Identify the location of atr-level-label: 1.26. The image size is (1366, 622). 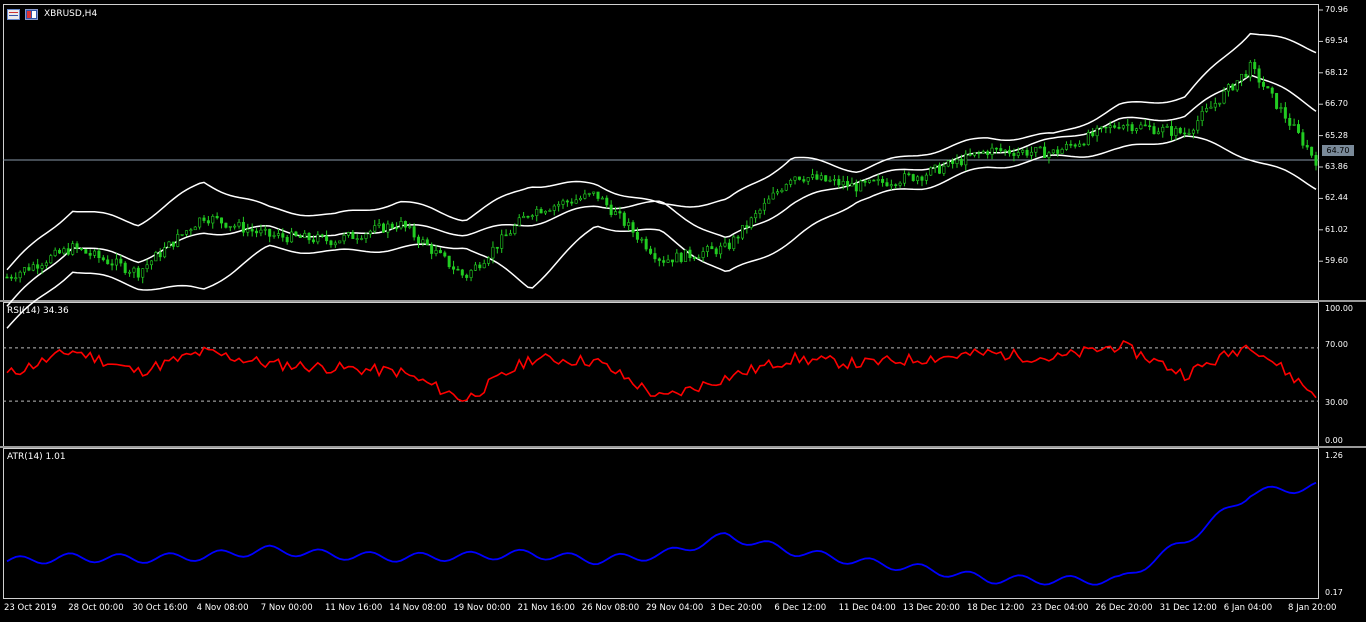
(1334, 455).